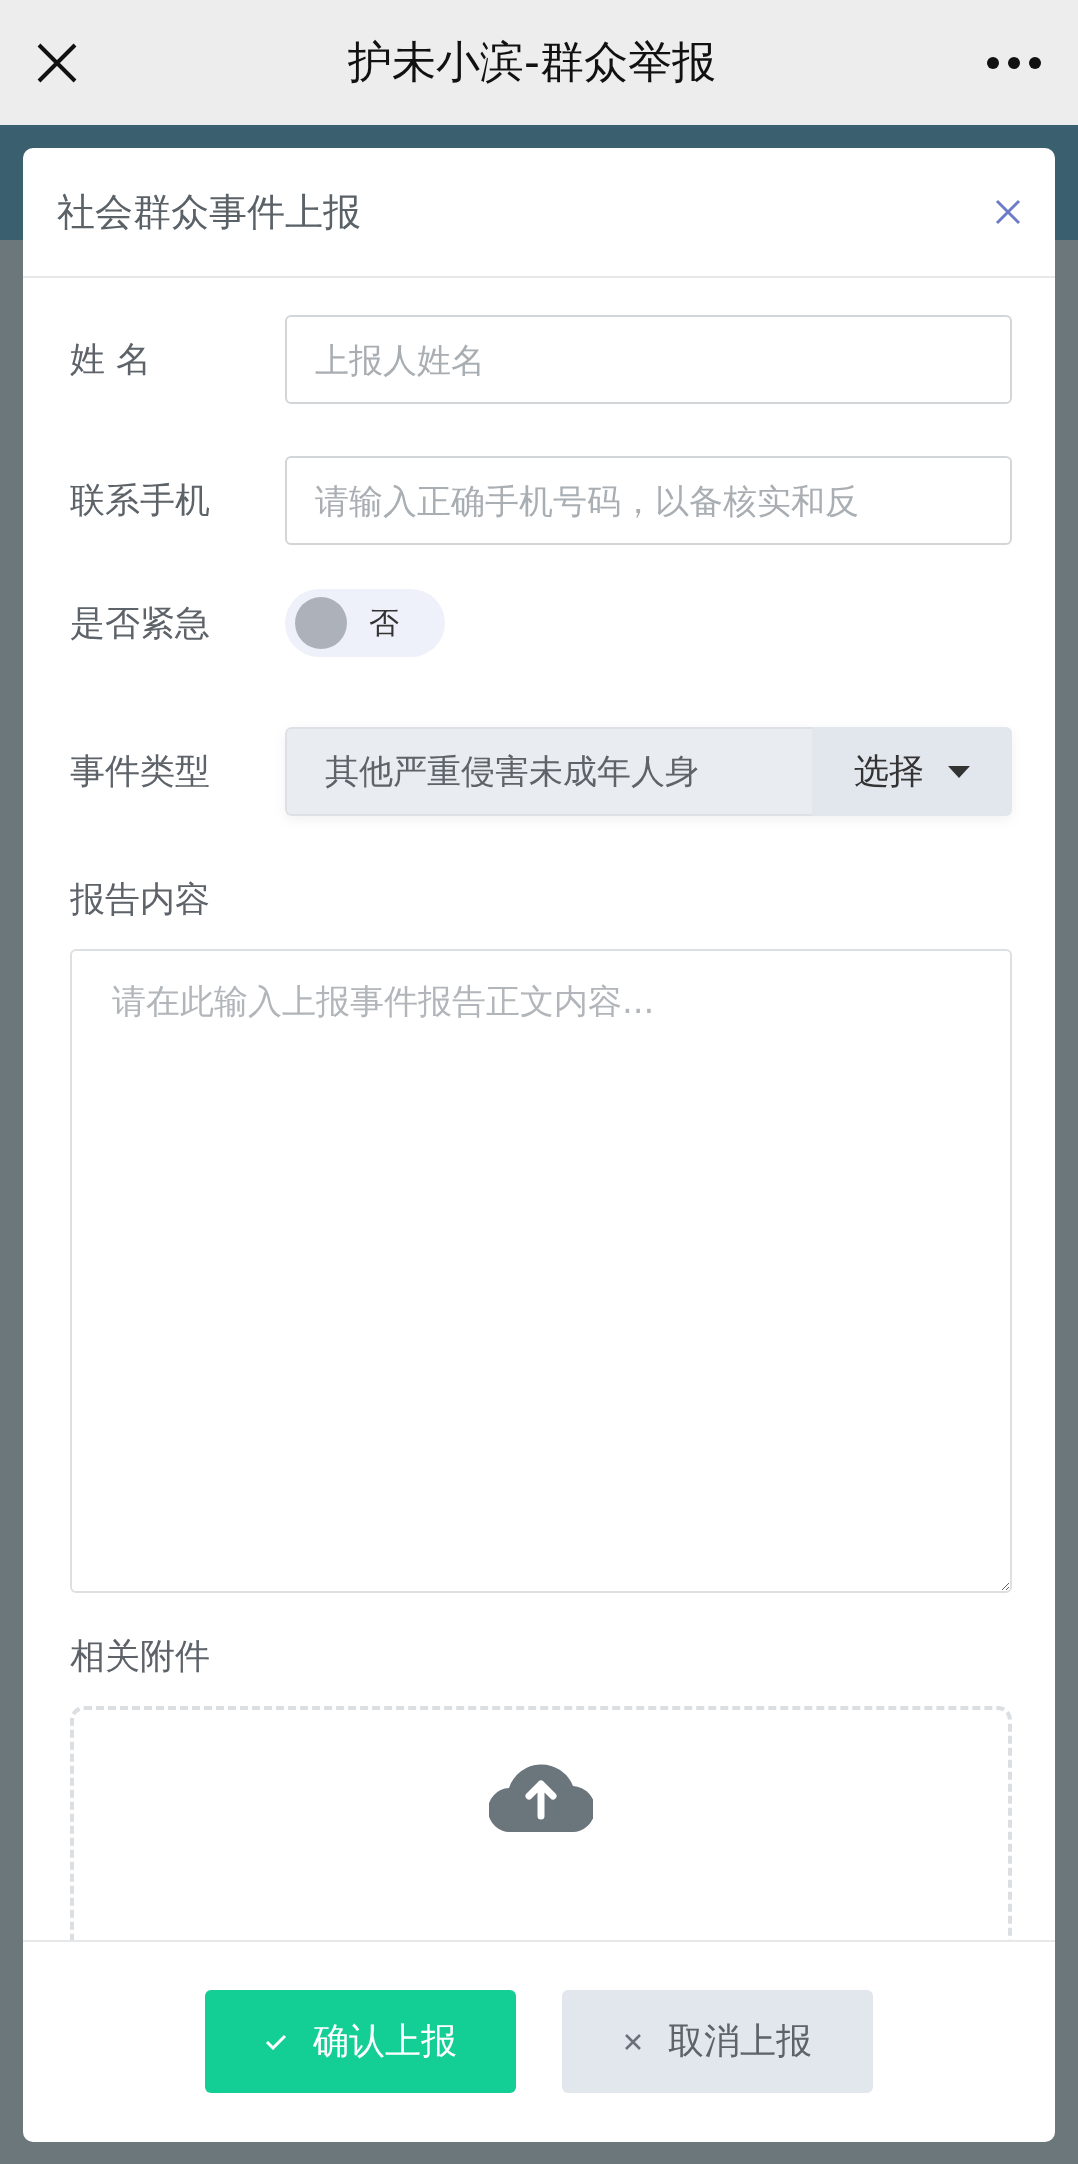  Describe the element at coordinates (140, 1656) in the screenshot. I see `field-label: 相关附件` at that location.